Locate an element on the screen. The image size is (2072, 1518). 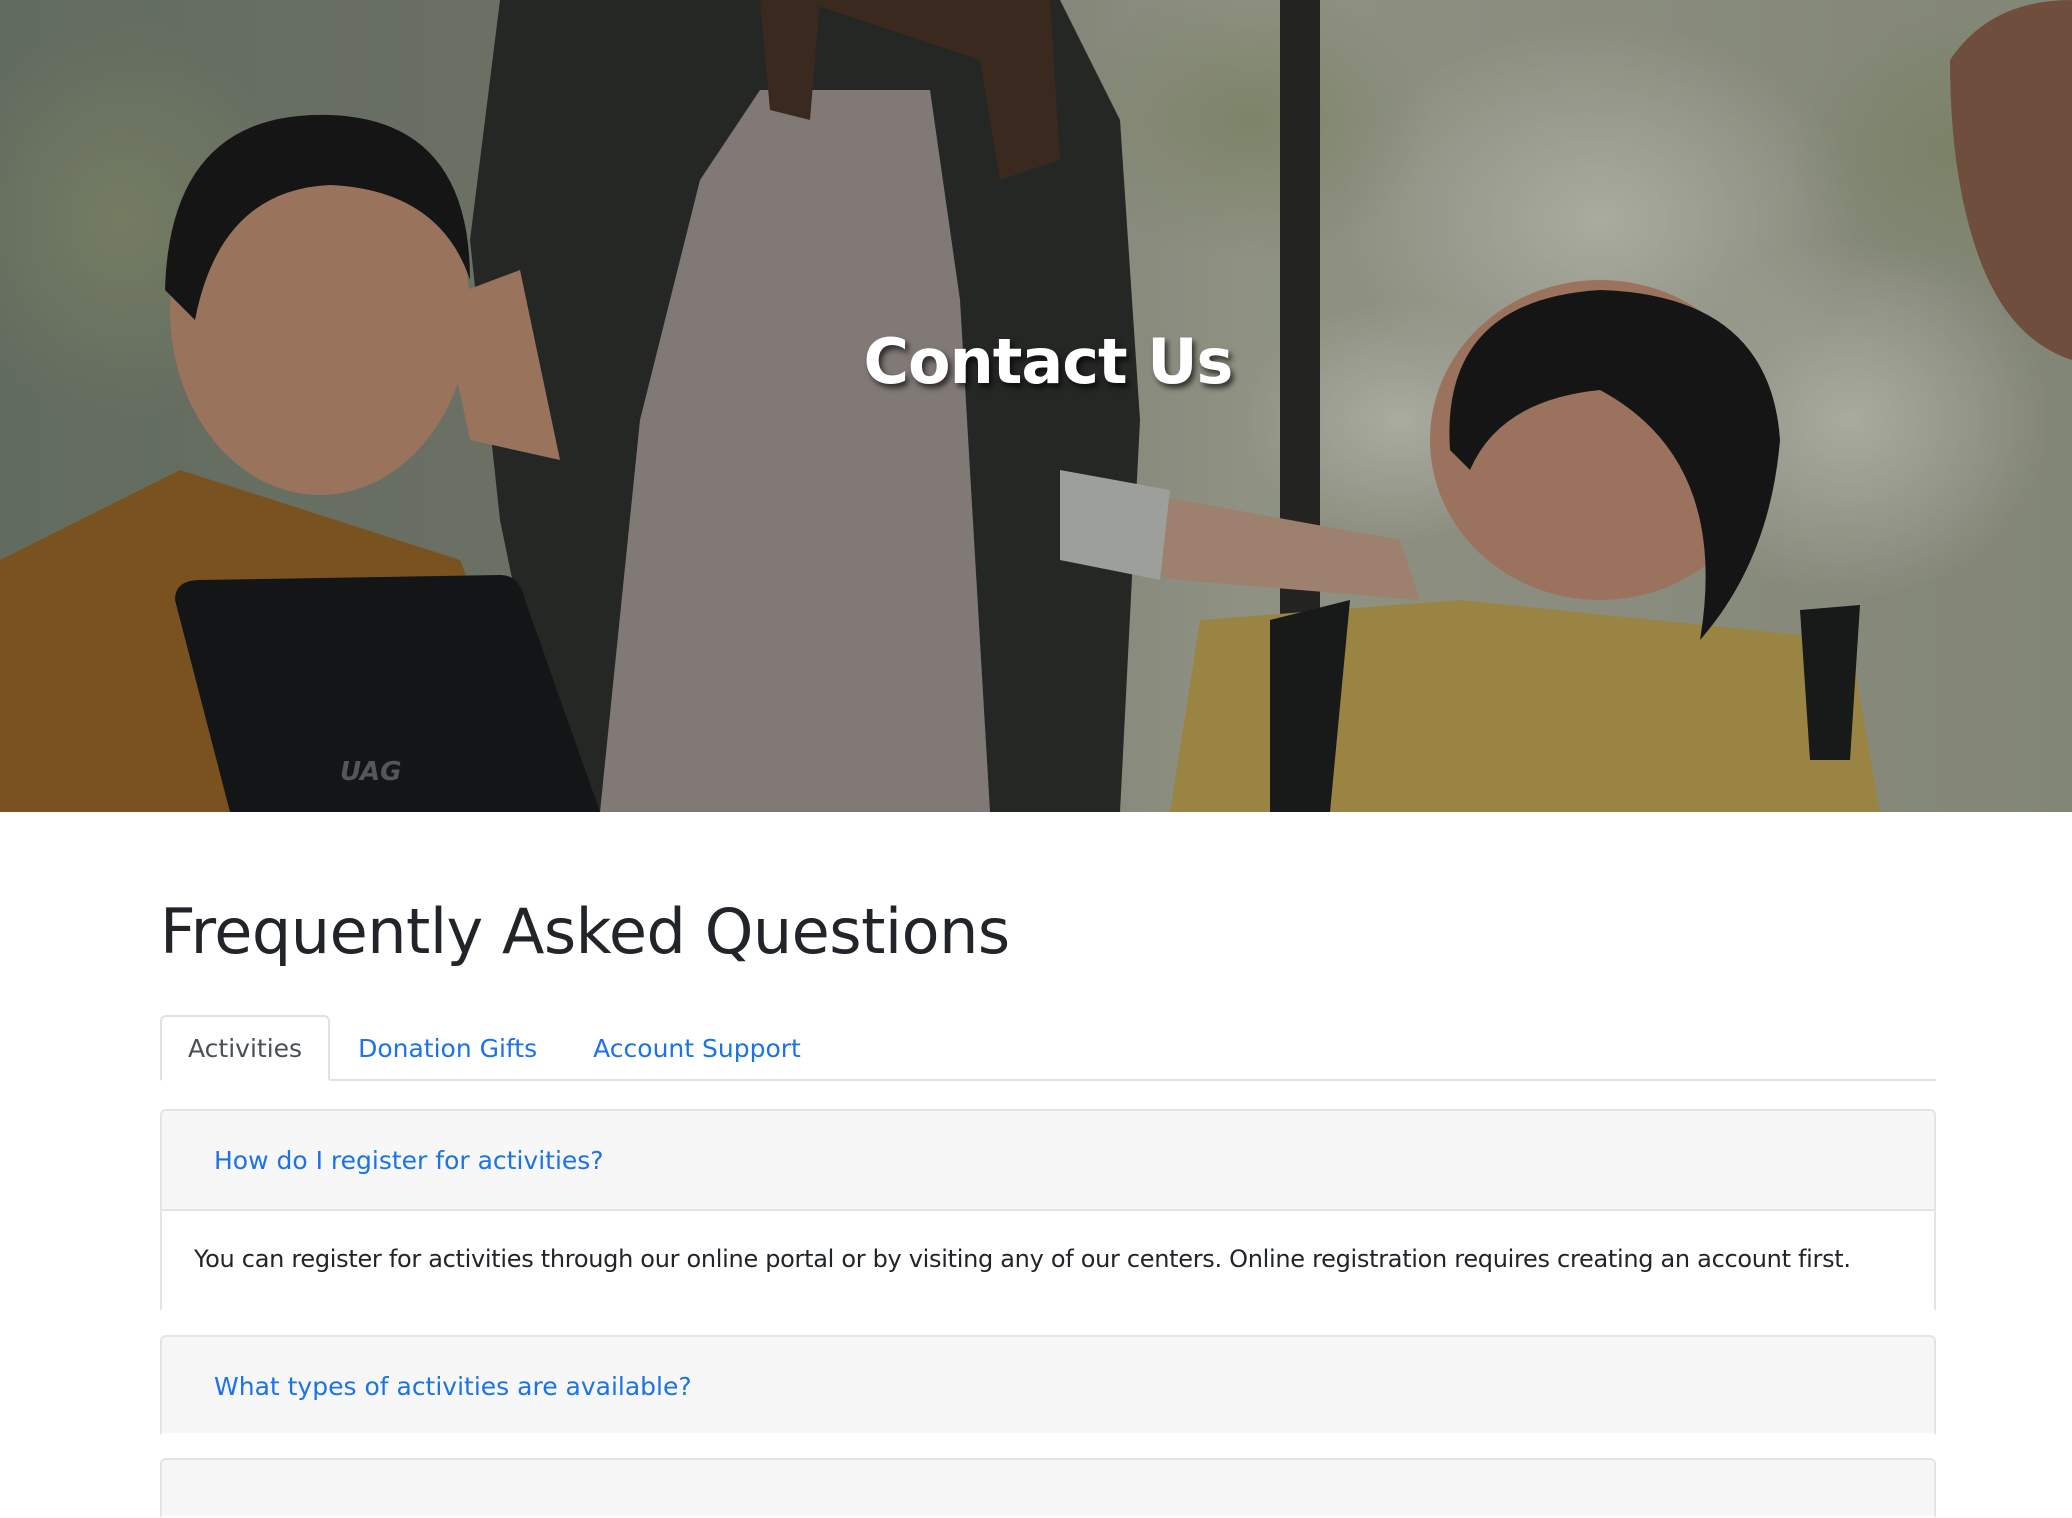
faq-question-button: What types of activities are available? is located at coordinates (1048, 1385).